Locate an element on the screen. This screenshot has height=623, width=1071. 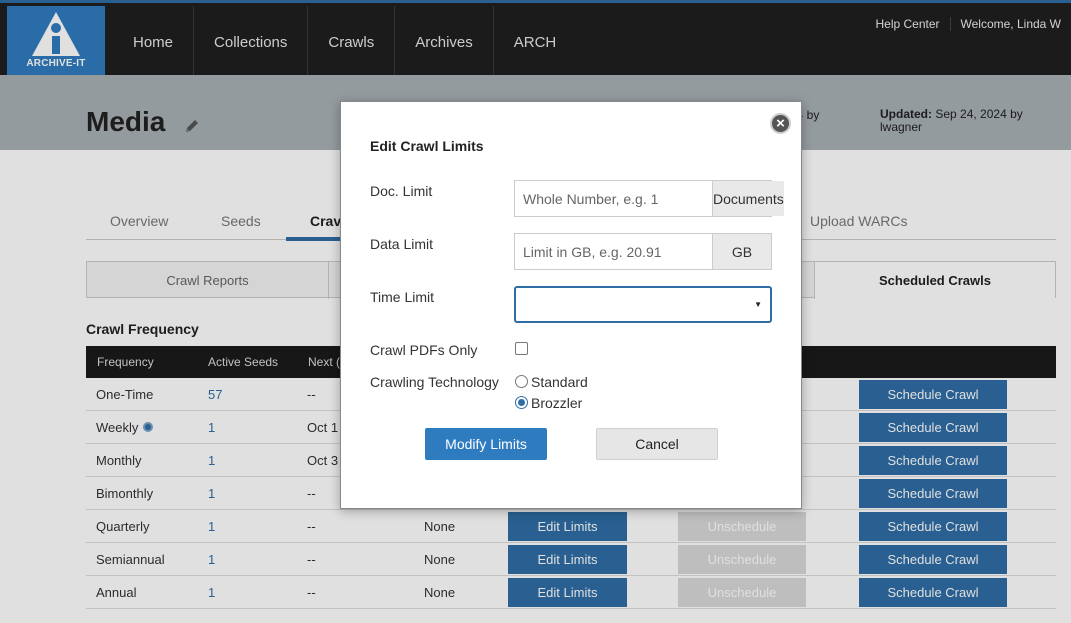
doc-limit-label: Doc. Limit is located at coordinates (401, 191).